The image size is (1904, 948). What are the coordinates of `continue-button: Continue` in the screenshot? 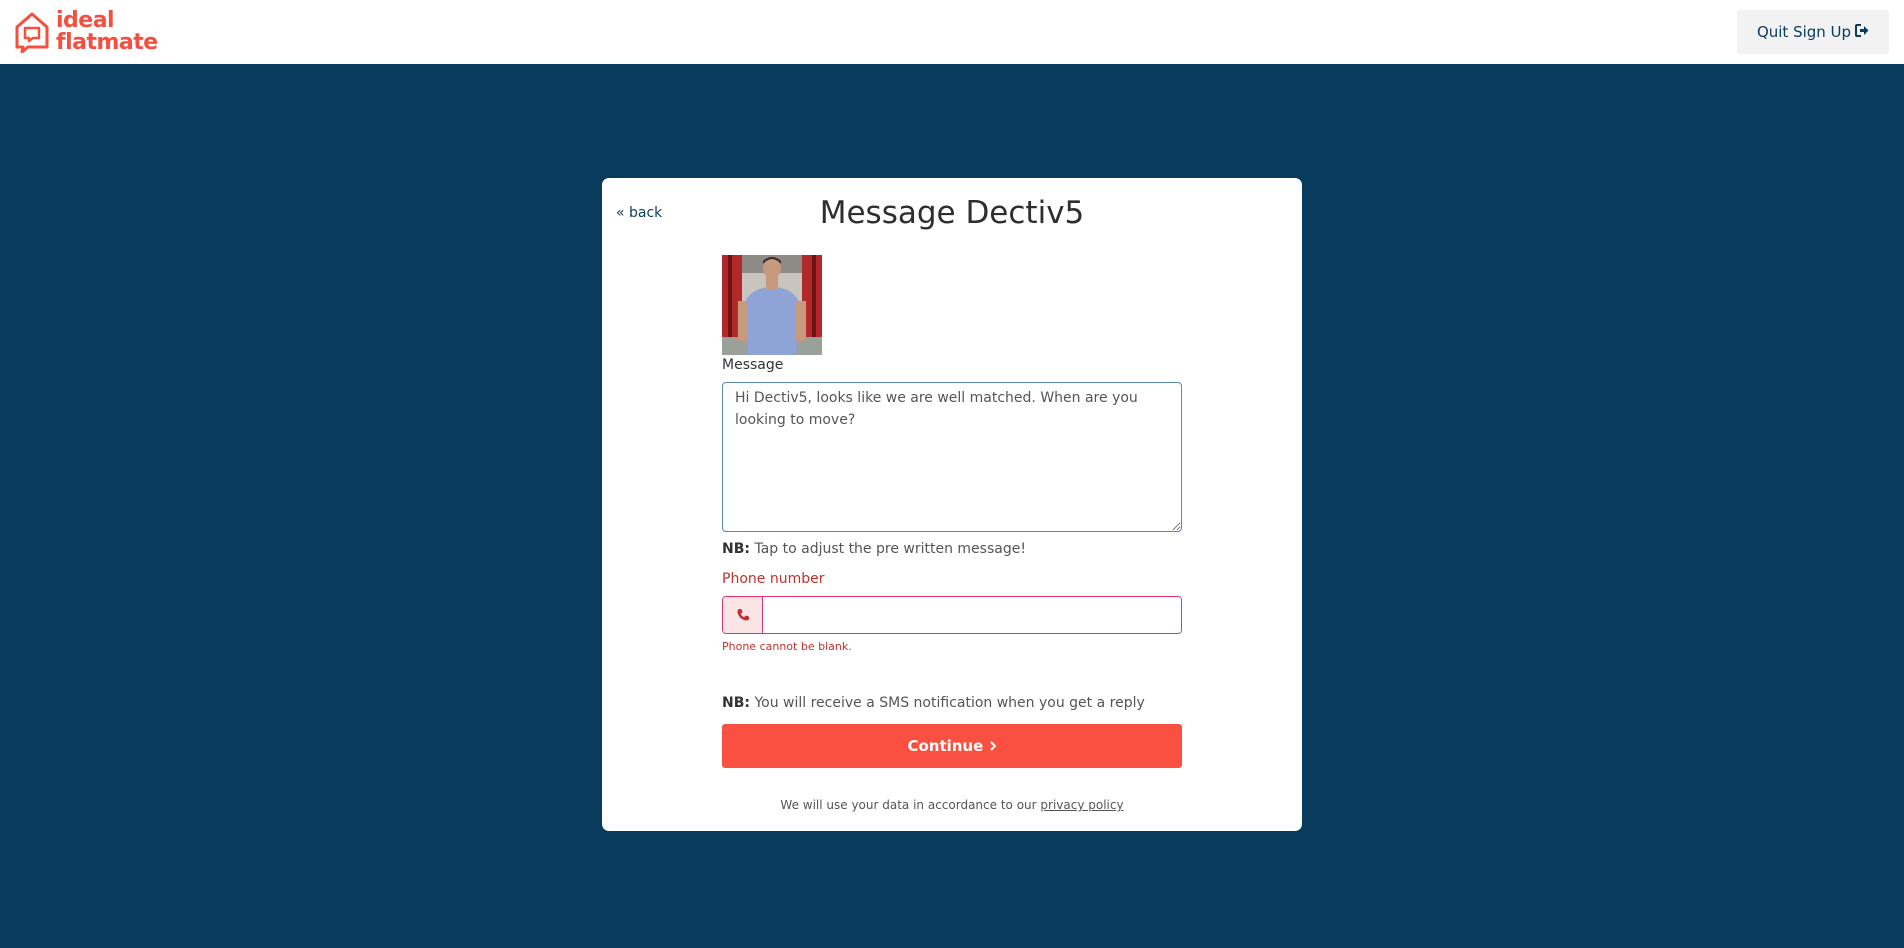 It's located at (952, 746).